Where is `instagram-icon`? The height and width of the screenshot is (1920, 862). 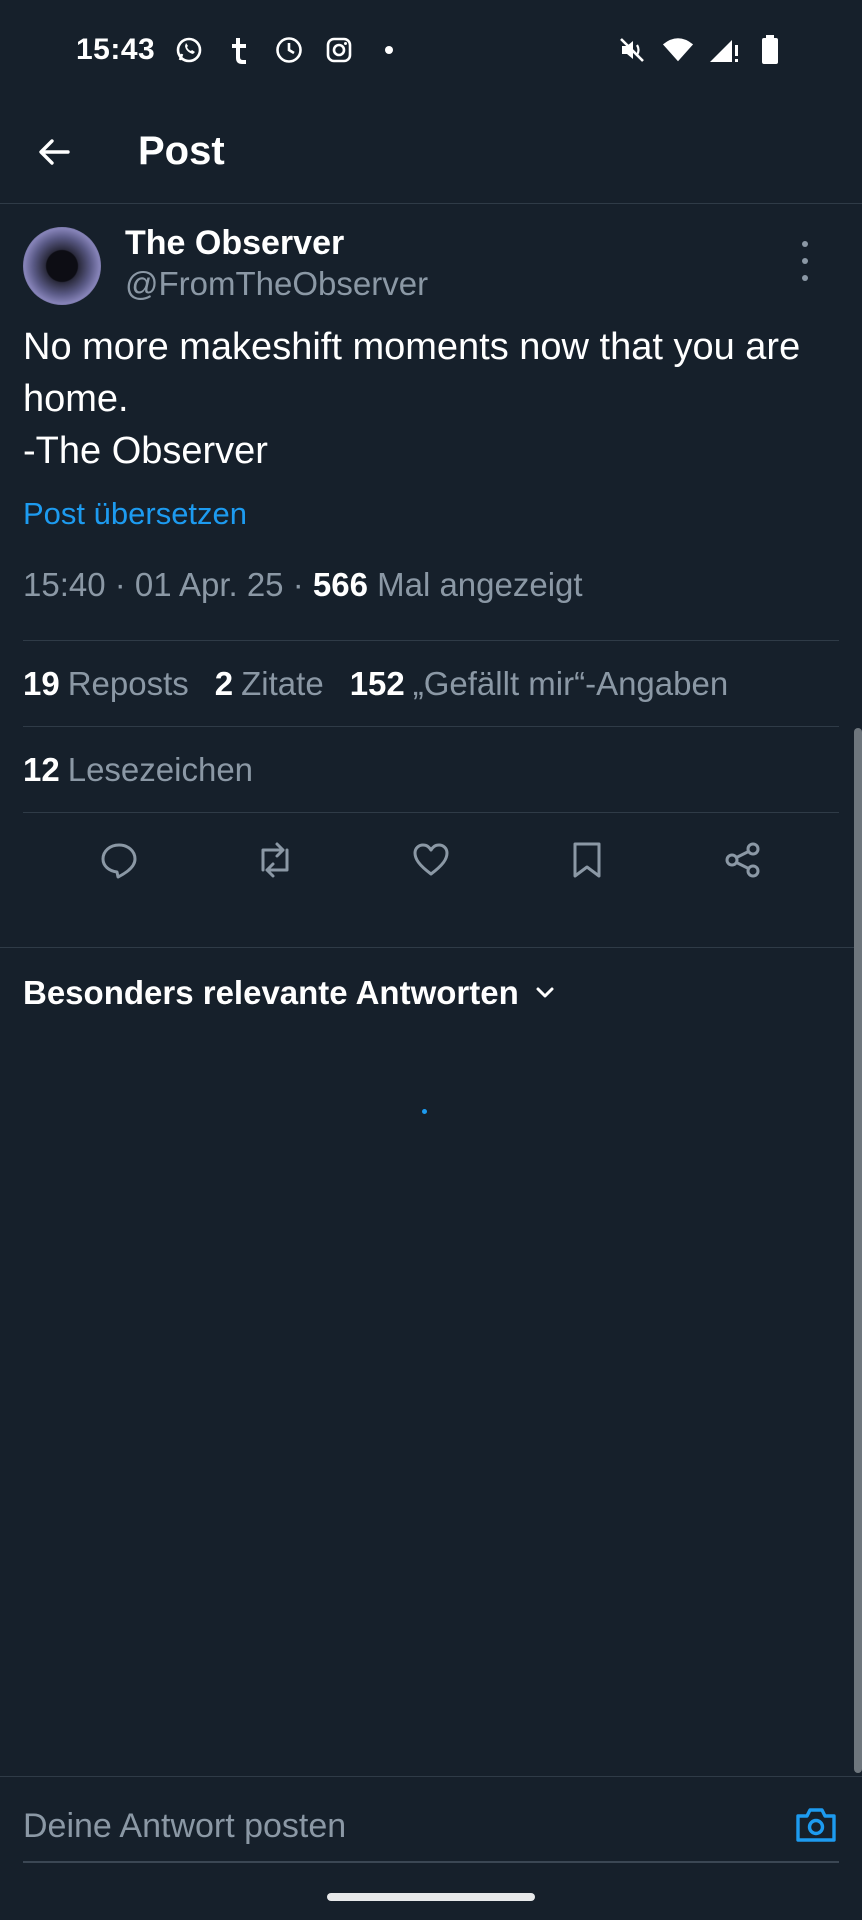 instagram-icon is located at coordinates (339, 50).